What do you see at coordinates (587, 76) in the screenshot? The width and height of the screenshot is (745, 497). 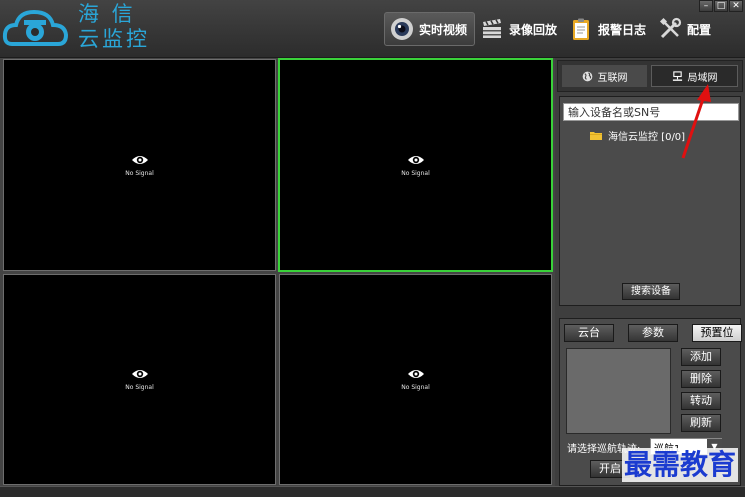 I see `globe-icon` at bounding box center [587, 76].